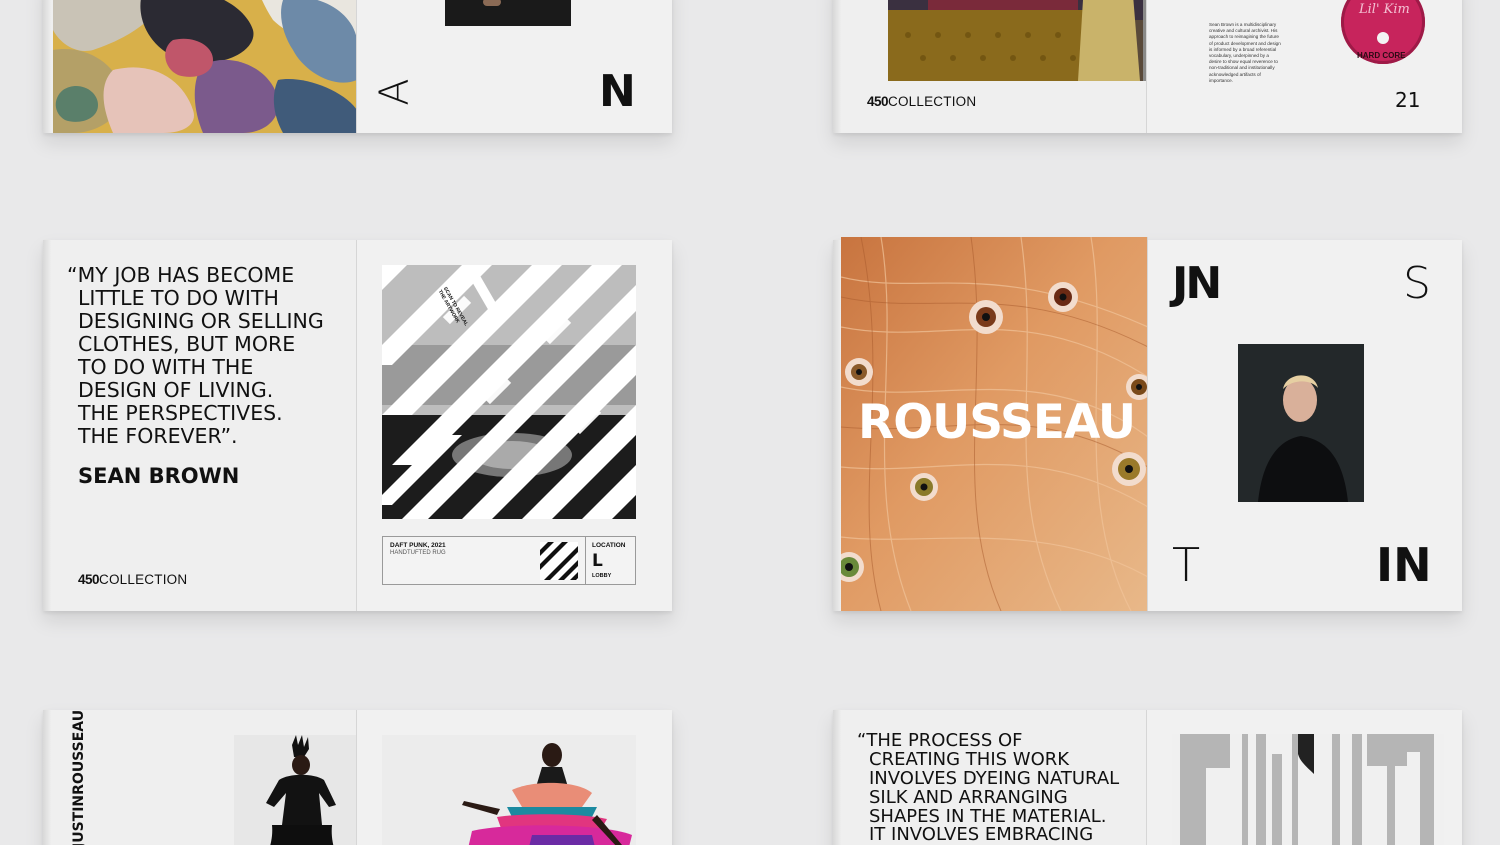 The height and width of the screenshot is (845, 1500). Describe the element at coordinates (509, 392) in the screenshot. I see `daft-punk-artwork-image` at that location.